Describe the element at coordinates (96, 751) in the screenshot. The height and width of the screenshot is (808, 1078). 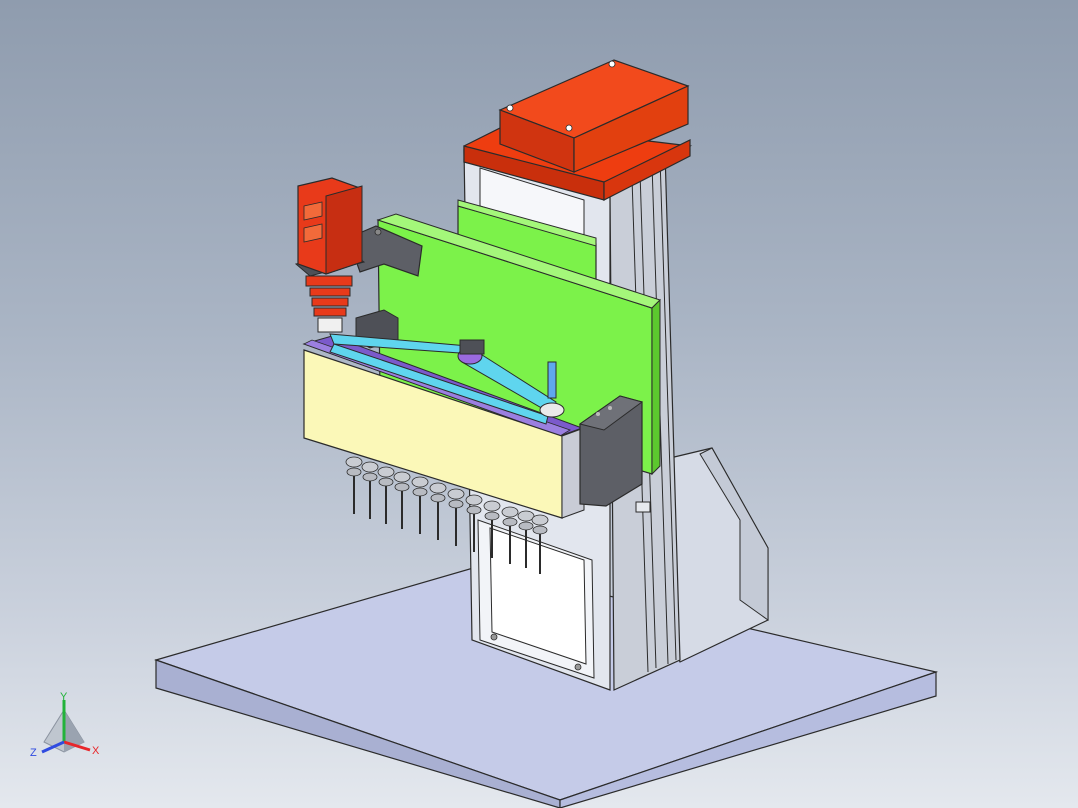
I see `x-axis-label: X` at that location.